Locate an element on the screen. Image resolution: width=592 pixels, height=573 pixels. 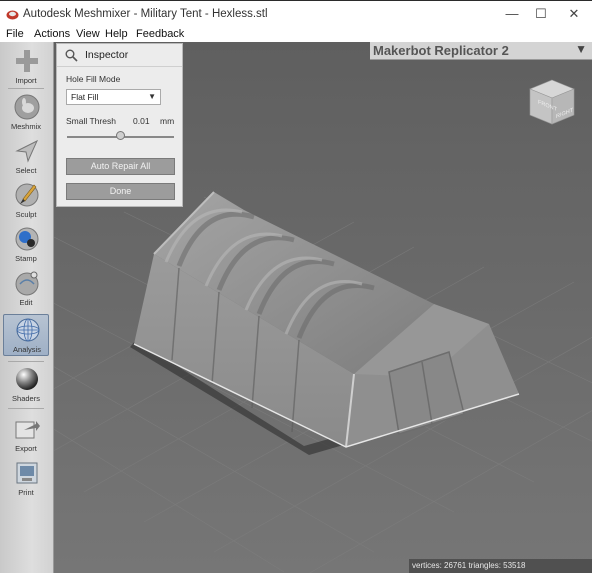
close-button: ✕ is located at coordinates (574, 14).